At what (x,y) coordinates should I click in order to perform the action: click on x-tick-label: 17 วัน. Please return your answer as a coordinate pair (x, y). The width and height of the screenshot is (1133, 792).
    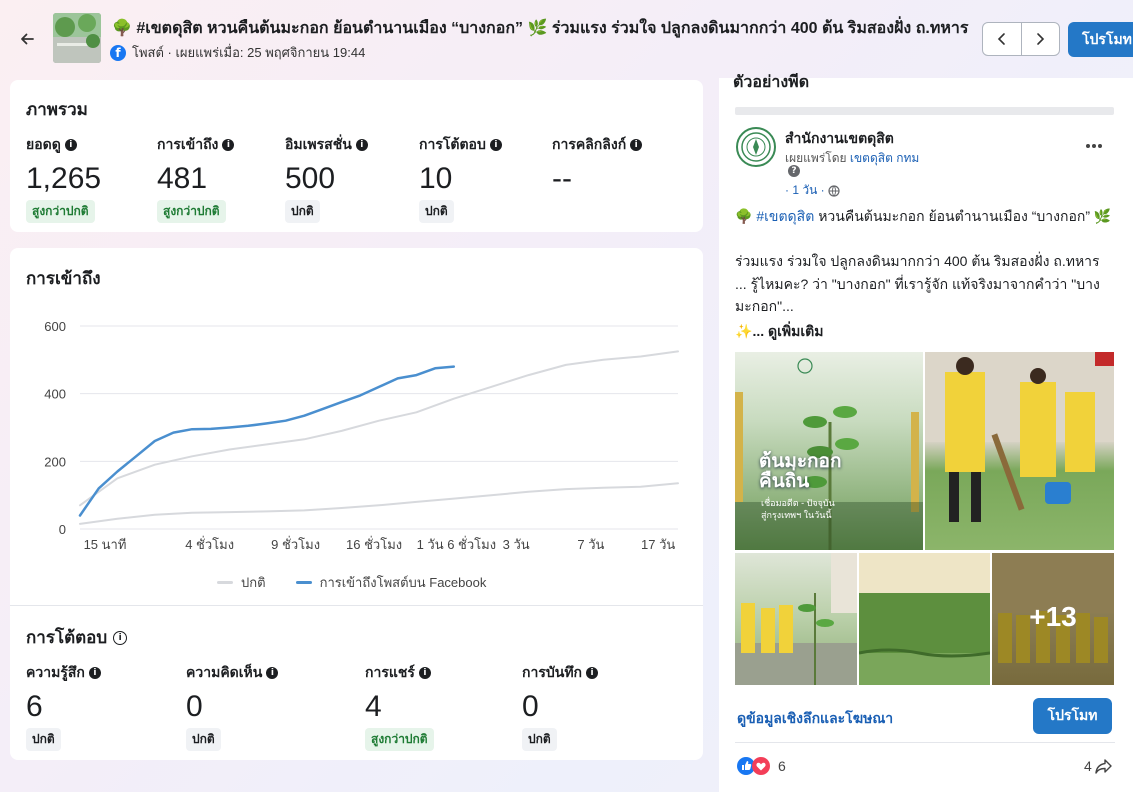
    Looking at the image, I should click on (658, 544).